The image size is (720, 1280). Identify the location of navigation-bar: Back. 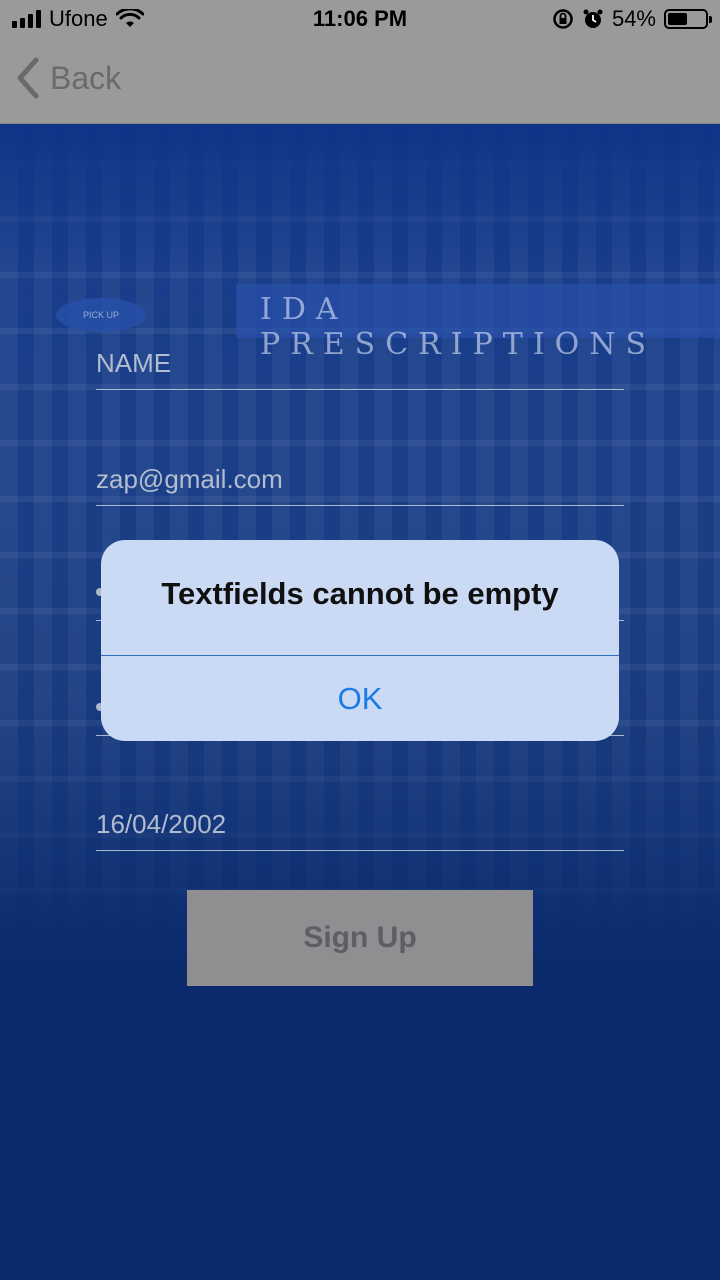
(360, 82).